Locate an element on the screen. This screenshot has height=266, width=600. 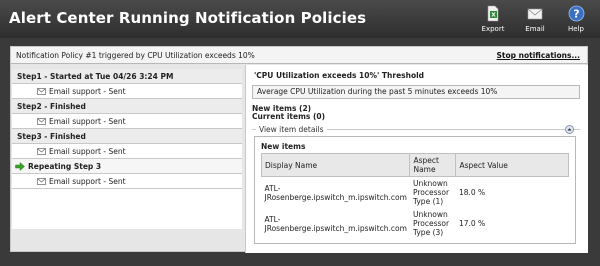
step-header: Step3 - Finished is located at coordinates (127, 136).